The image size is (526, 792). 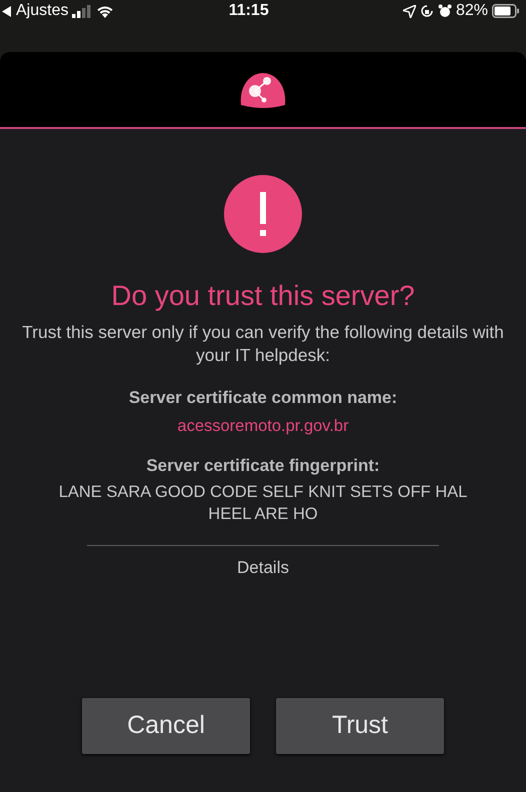 What do you see at coordinates (409, 11) in the screenshot?
I see `location-icon` at bounding box center [409, 11].